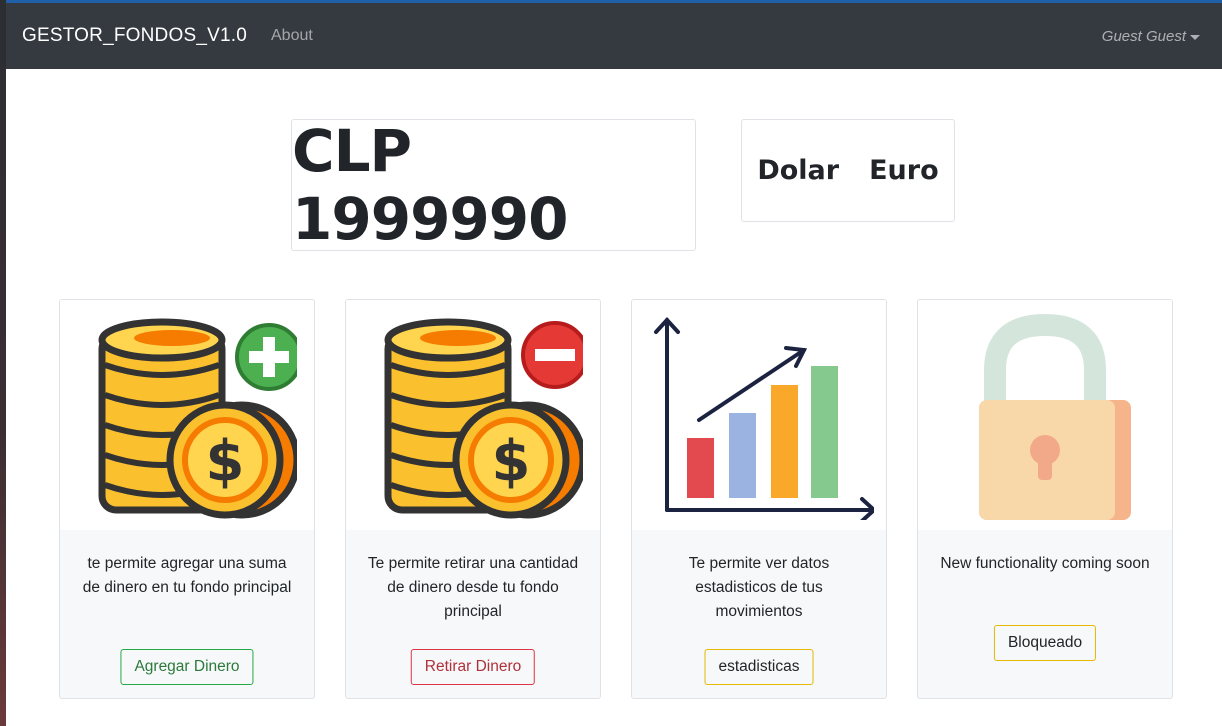 This screenshot has height=726, width=1222. I want to click on balance-panel: CLP 1999990, so click(493, 185).